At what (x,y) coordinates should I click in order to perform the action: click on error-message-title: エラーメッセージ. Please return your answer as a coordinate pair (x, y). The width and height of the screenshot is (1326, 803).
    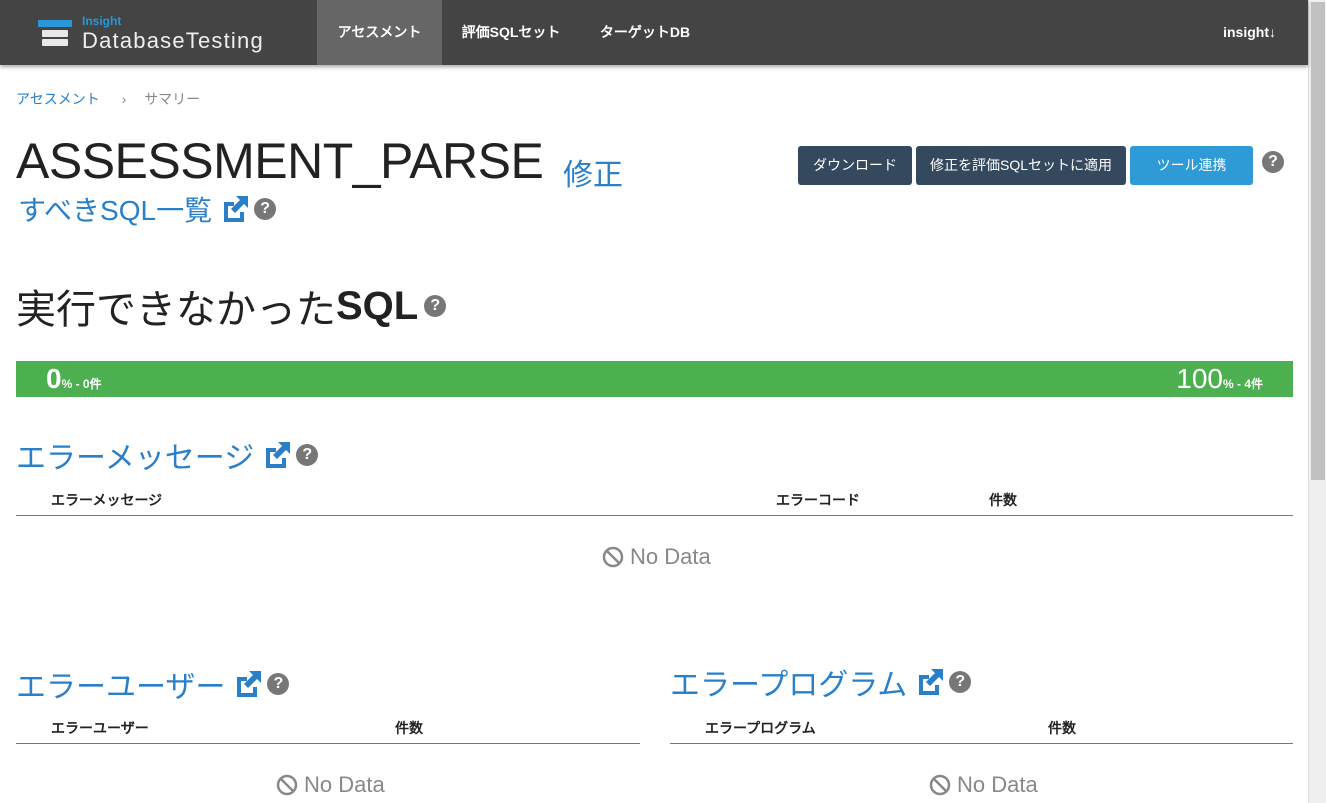
    Looking at the image, I should click on (135, 458).